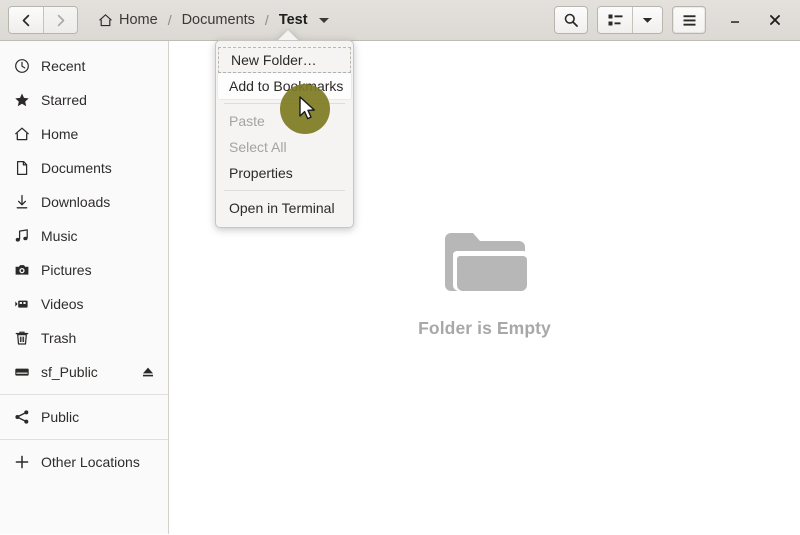 This screenshot has height=535, width=800. Describe the element at coordinates (284, 208) in the screenshot. I see `menu-item-open-in-terminal: Open in Terminal` at that location.